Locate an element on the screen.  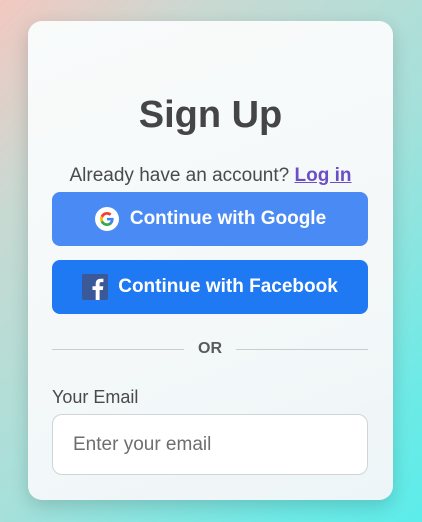
divider-text: OR is located at coordinates (210, 348).